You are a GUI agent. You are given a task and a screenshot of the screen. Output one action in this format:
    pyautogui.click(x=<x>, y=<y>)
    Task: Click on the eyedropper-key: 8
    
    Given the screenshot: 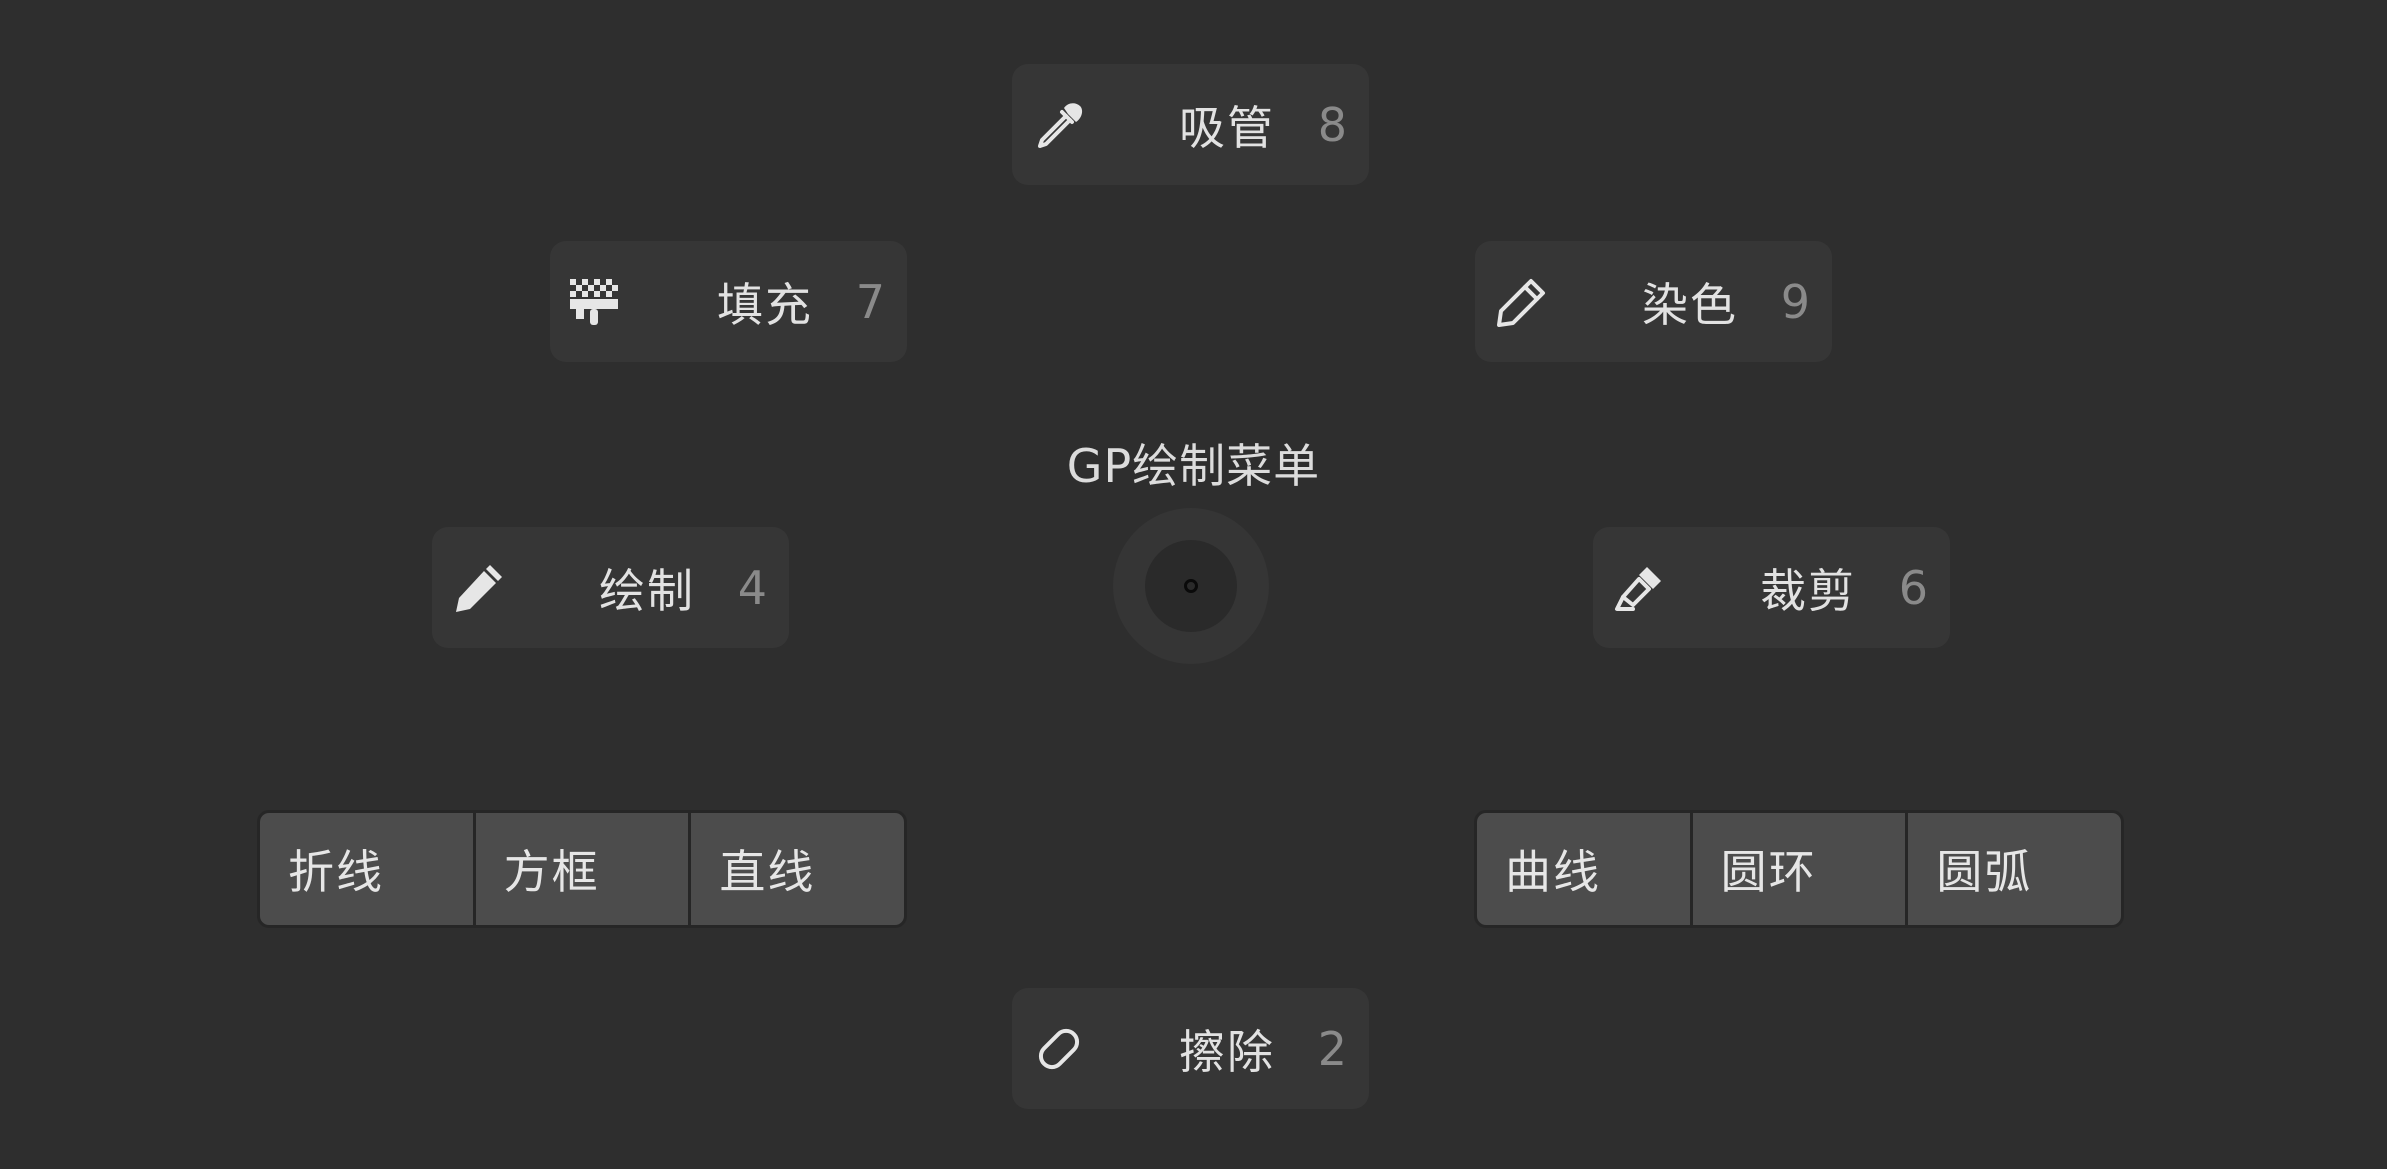 What is the action you would take?
    pyautogui.click(x=1332, y=124)
    